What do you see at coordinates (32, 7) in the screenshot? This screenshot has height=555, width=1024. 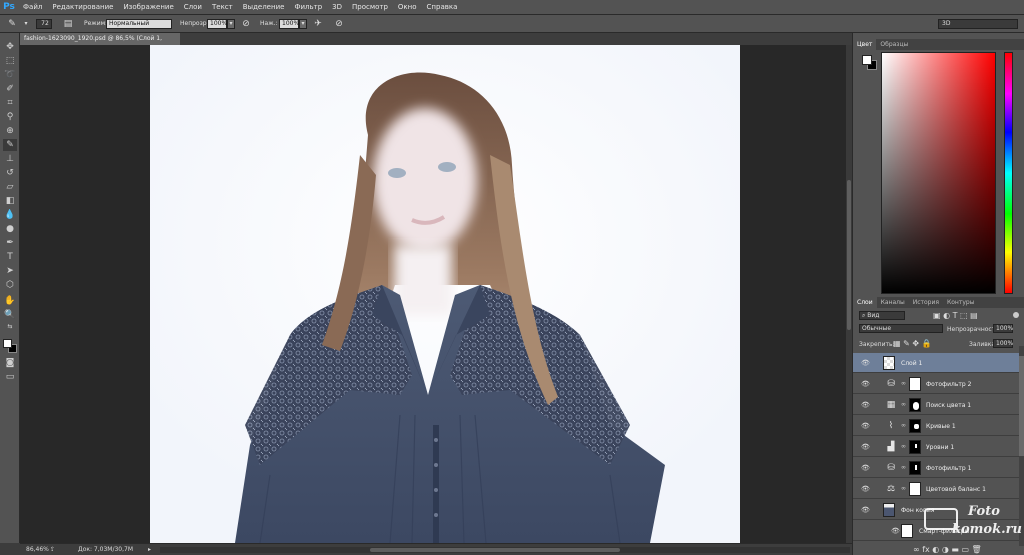 I see `menu-file: Файл` at bounding box center [32, 7].